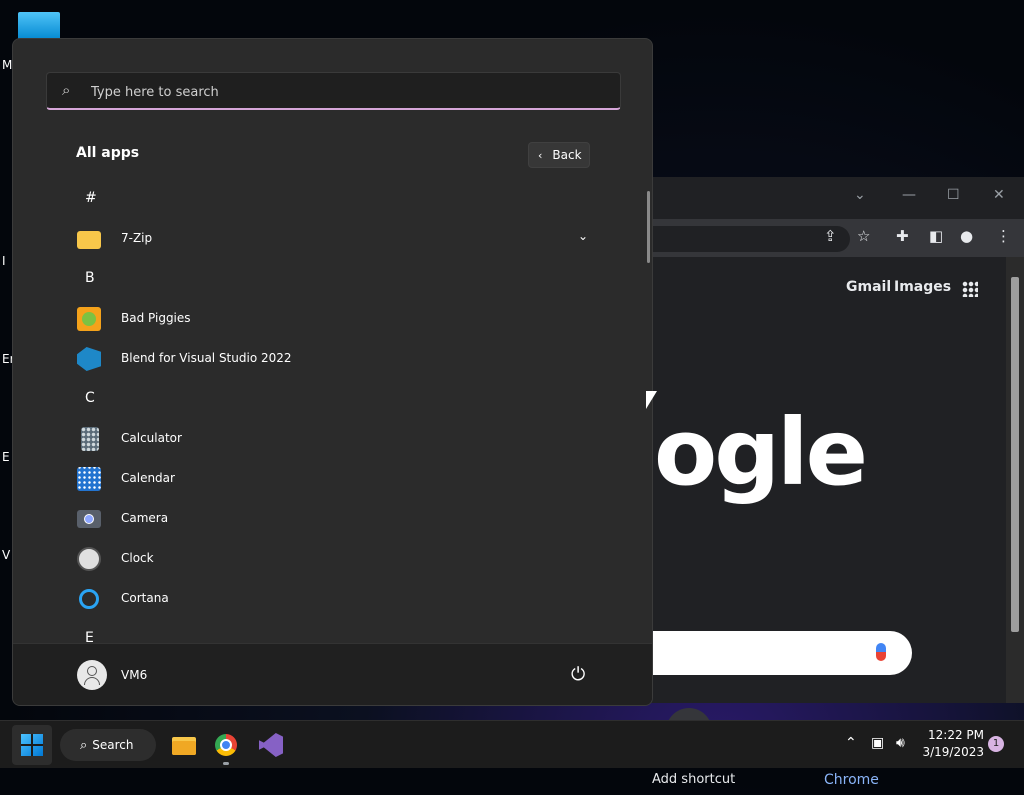 The height and width of the screenshot is (795, 1024). I want to click on google-logo: ogle, so click(761, 452).